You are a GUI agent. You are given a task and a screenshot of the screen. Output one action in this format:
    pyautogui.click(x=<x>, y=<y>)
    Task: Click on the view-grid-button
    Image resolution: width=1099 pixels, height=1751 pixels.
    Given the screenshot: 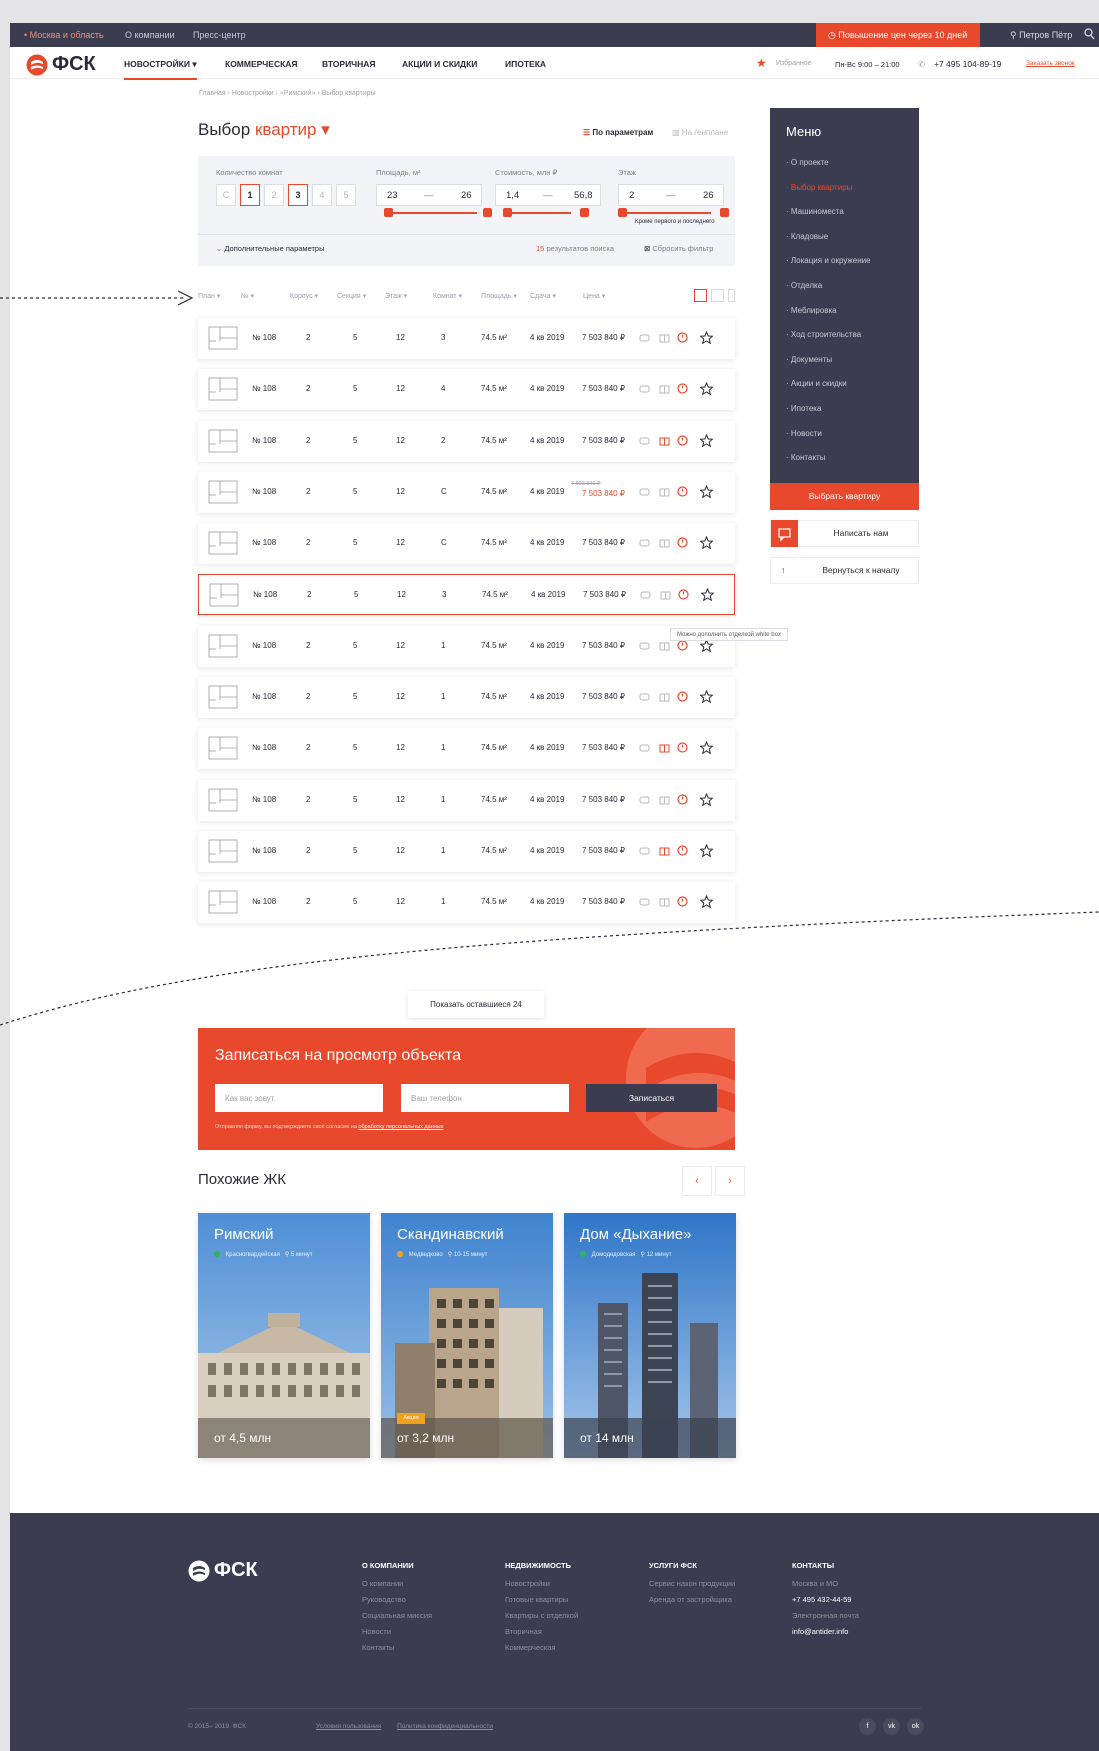 What is the action you would take?
    pyautogui.click(x=717, y=295)
    